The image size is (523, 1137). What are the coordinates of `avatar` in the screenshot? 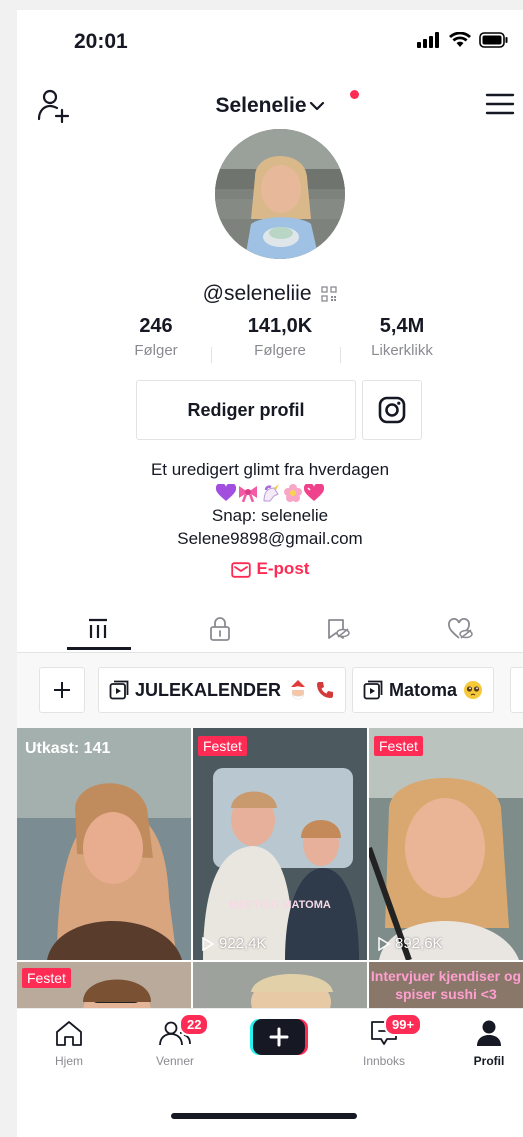 It's located at (280, 194).